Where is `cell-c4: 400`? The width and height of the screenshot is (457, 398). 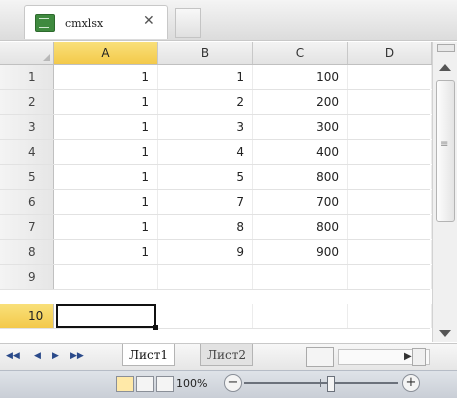 cell-c4: 400 is located at coordinates (300, 152).